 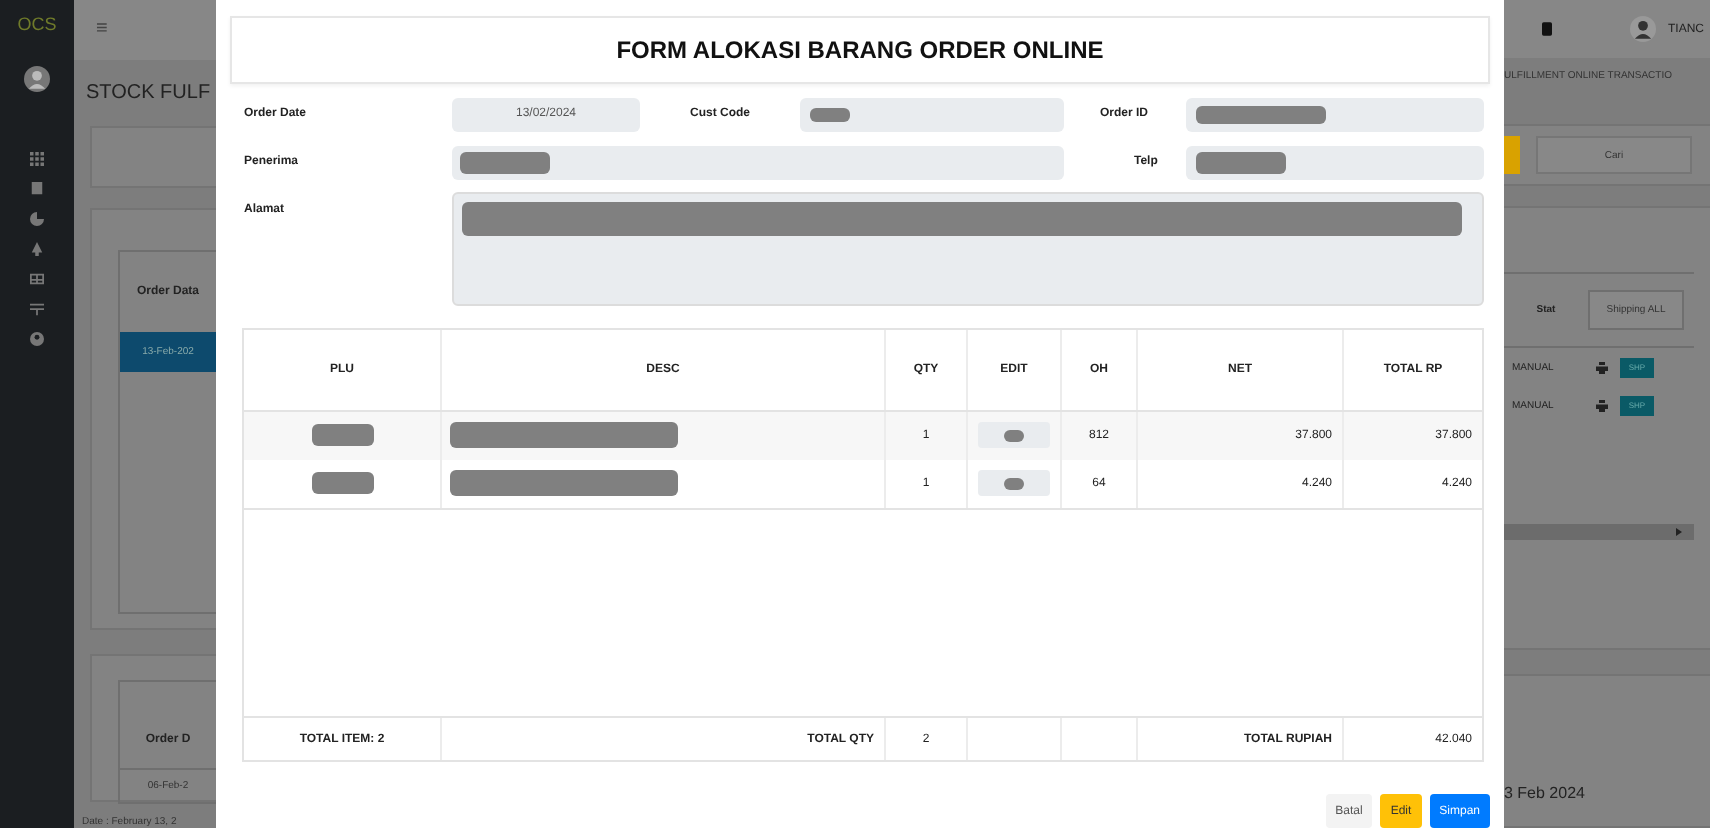 I want to click on page-title: STOCK FULF, so click(x=149, y=92).